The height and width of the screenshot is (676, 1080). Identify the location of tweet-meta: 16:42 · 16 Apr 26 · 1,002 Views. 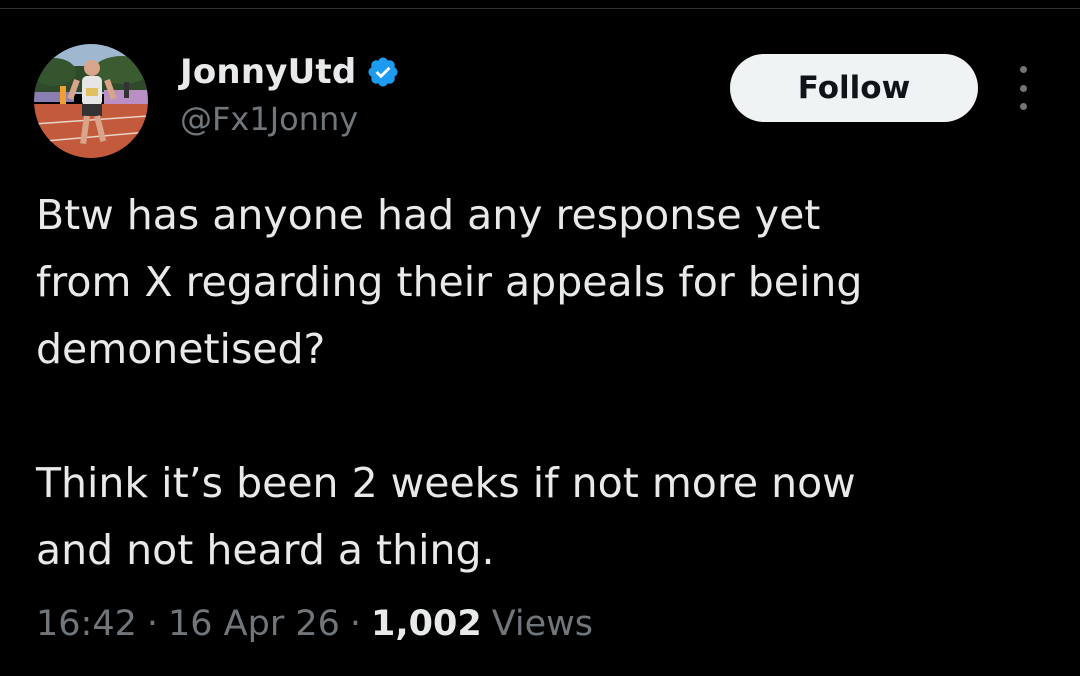
(314, 624).